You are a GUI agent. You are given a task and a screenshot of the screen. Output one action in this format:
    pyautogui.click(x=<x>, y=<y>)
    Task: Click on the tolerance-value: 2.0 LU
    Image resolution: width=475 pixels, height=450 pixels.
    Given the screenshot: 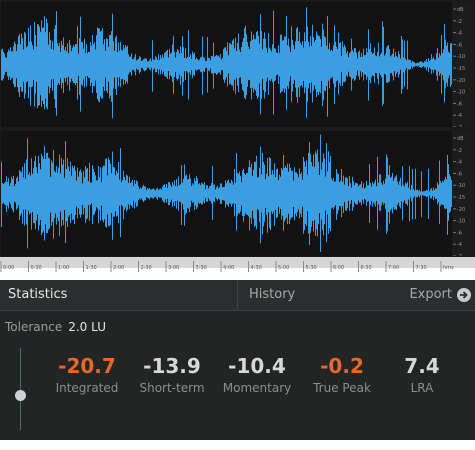 What is the action you would take?
    pyautogui.click(x=87, y=327)
    